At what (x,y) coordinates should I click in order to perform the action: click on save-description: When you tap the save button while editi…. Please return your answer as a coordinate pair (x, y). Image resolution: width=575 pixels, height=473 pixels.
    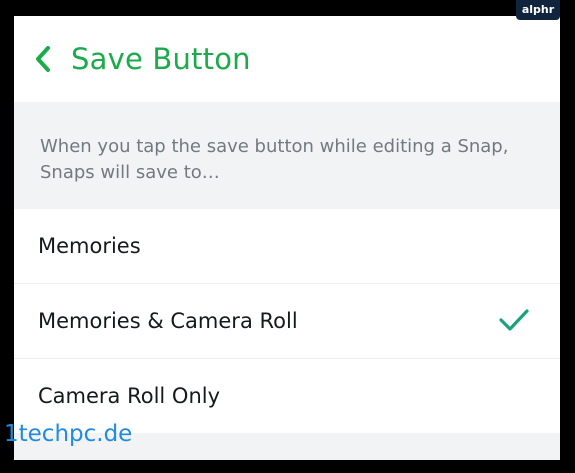
    Looking at the image, I should click on (274, 159).